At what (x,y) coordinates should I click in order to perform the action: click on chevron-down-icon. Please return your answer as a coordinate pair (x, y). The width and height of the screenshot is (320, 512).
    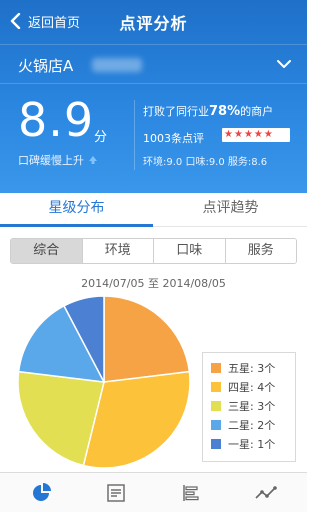
    Looking at the image, I should click on (284, 64).